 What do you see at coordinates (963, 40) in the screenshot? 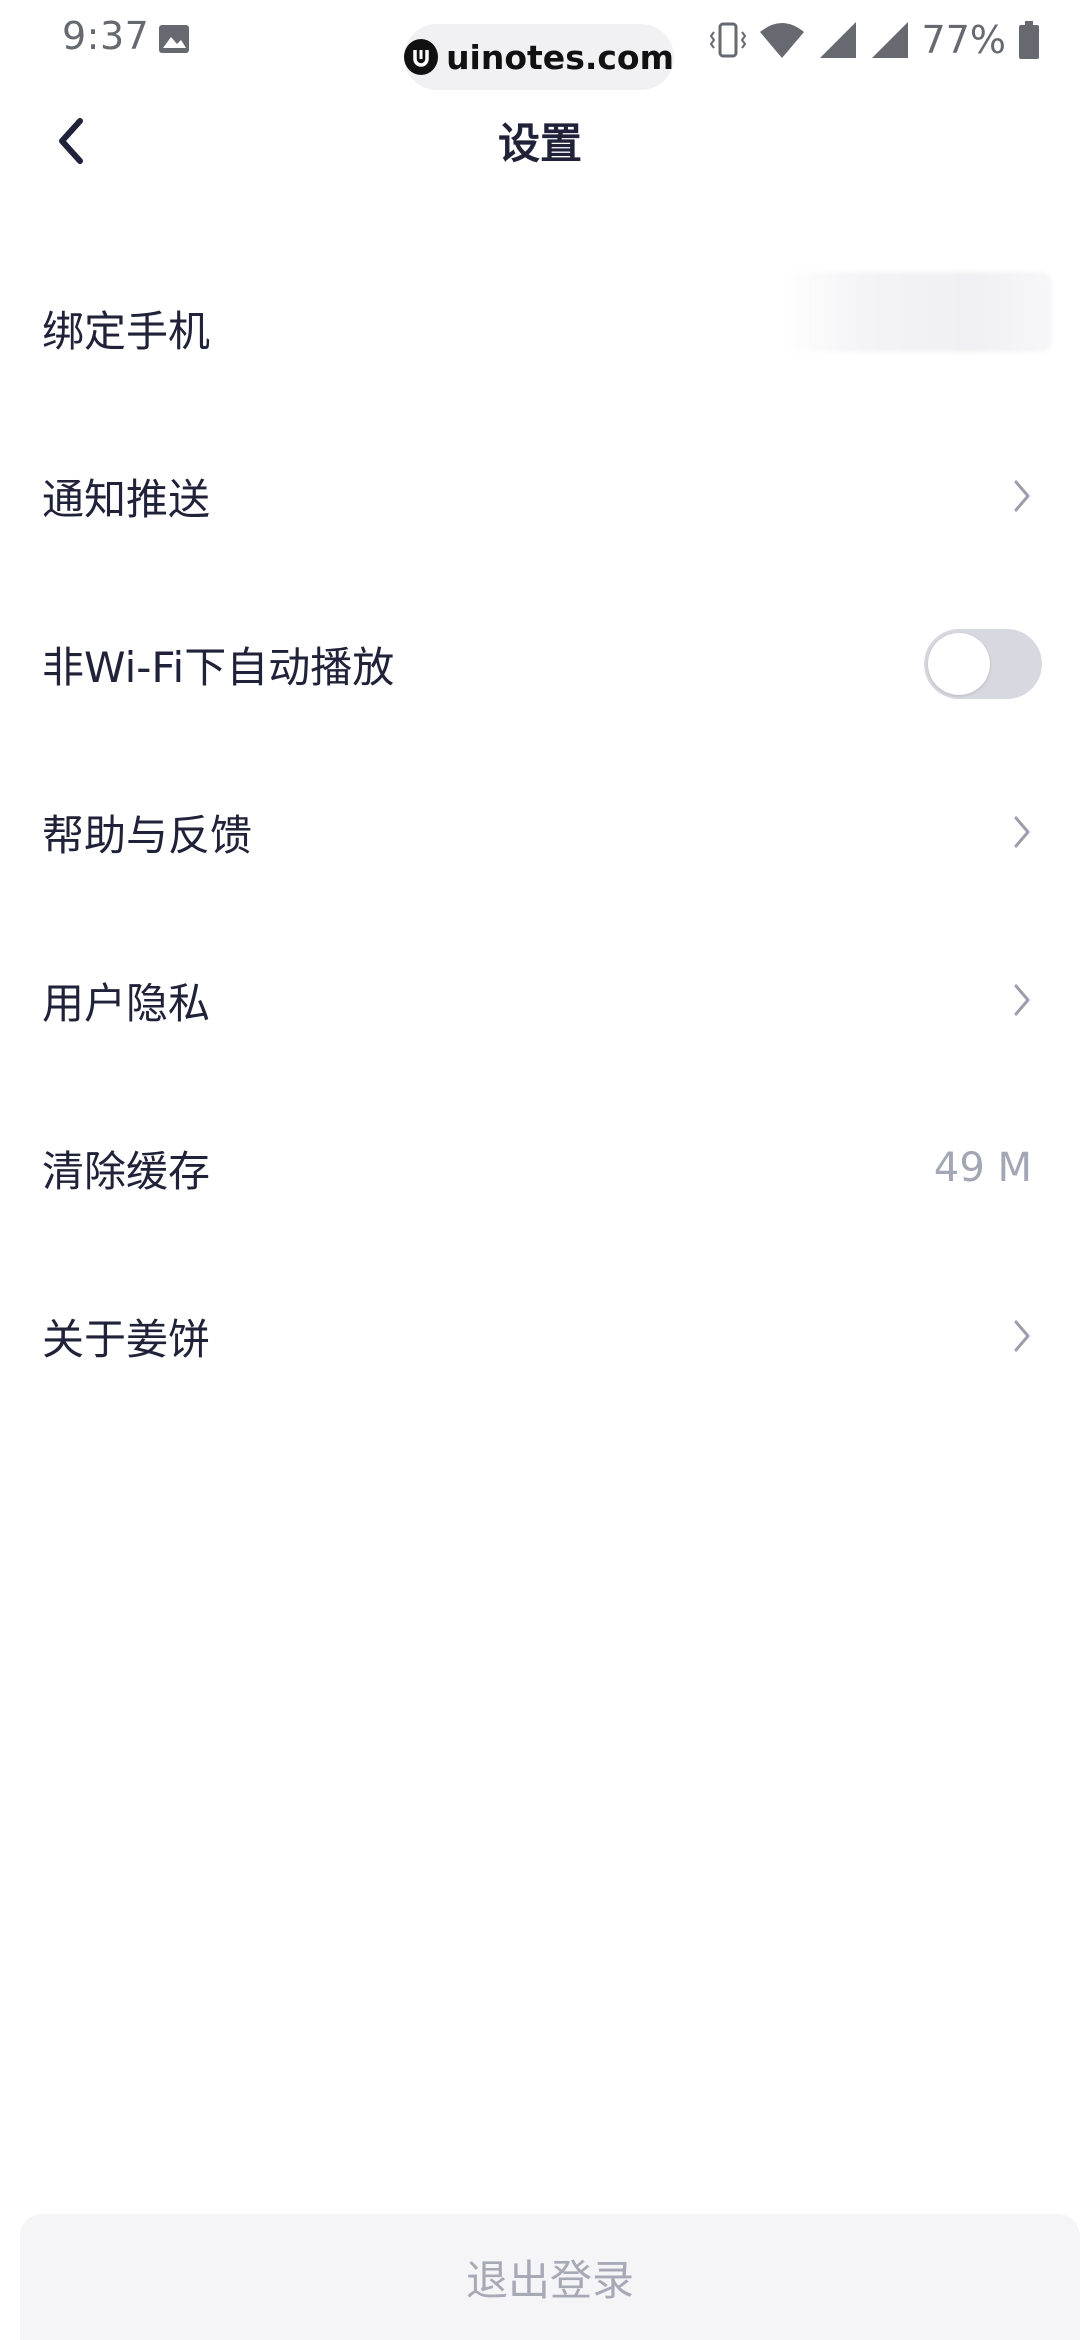
I see `battery-percent: 77%` at bounding box center [963, 40].